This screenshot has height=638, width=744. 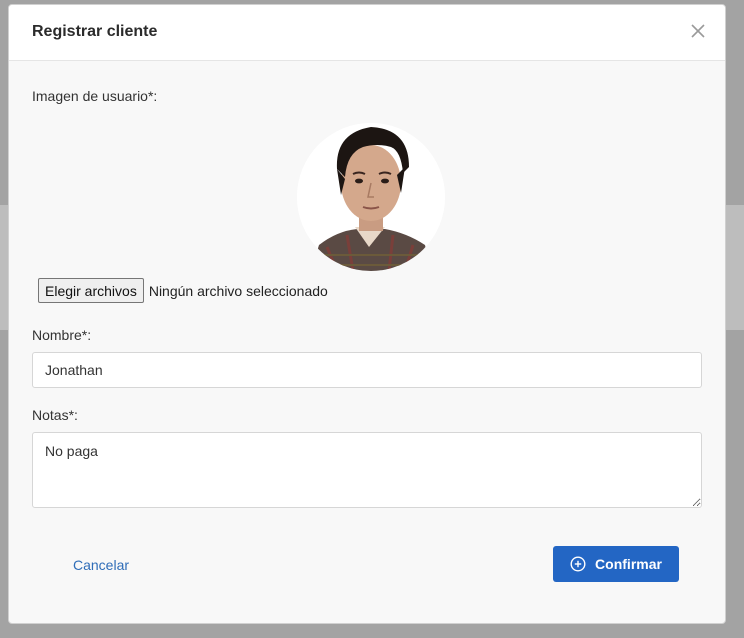 I want to click on avatar-photo, so click(x=371, y=197).